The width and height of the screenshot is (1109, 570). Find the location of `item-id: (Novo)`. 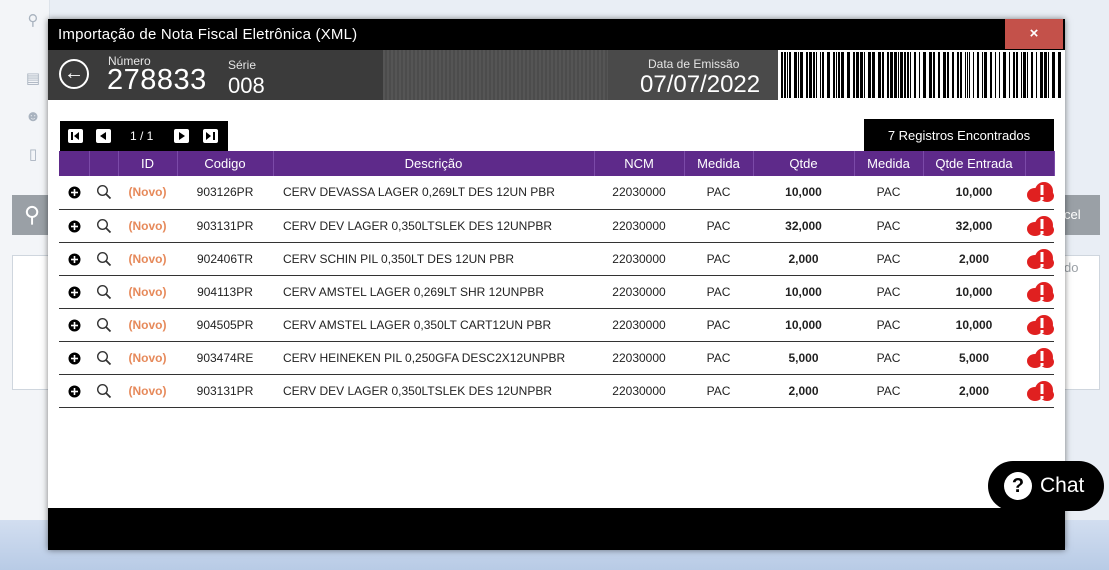

item-id: (Novo) is located at coordinates (147, 391).